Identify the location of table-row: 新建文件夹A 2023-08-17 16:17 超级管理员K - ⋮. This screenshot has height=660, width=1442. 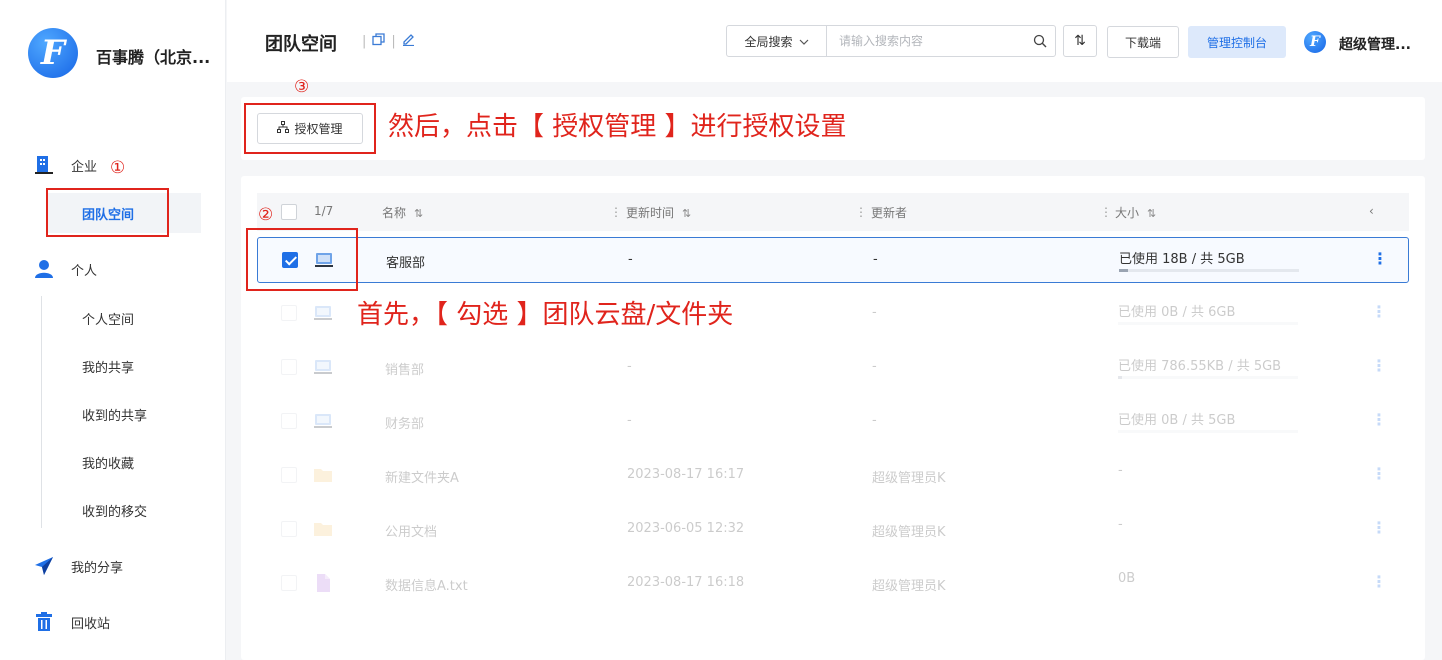
(833, 476).